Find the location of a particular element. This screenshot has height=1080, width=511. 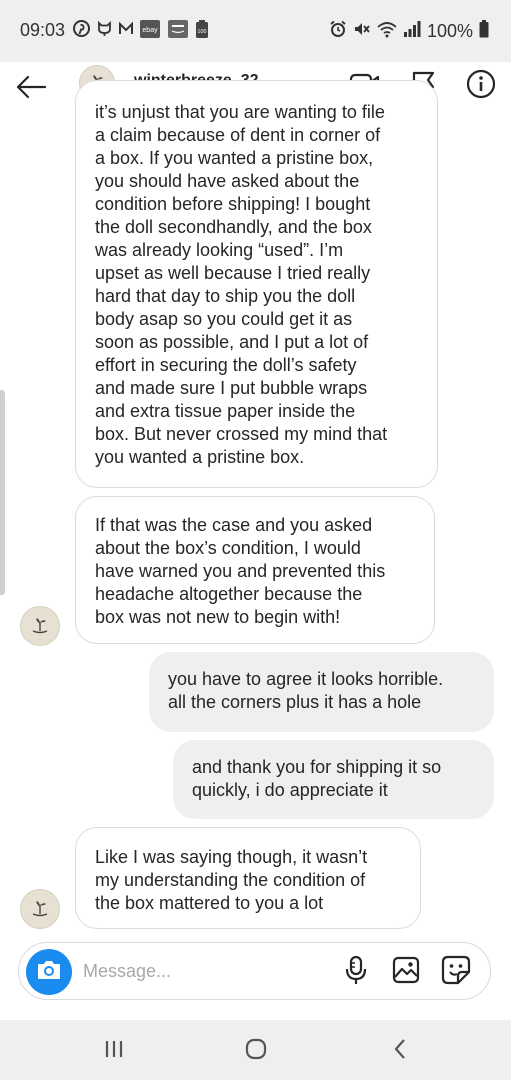

notification-100-icon: 100 is located at coordinates (202, 31).